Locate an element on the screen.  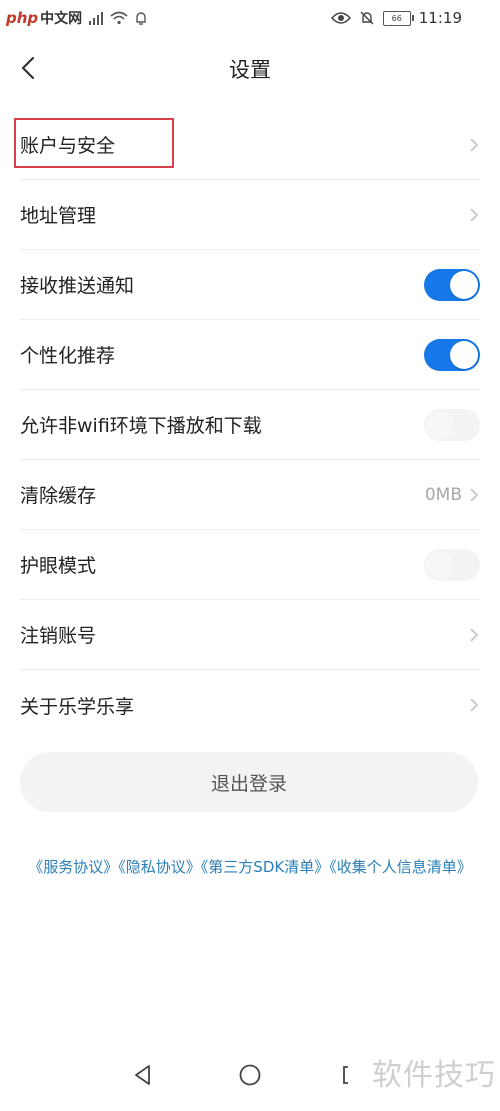
settings-row-account-security: 账户与安全 is located at coordinates (247, 145).